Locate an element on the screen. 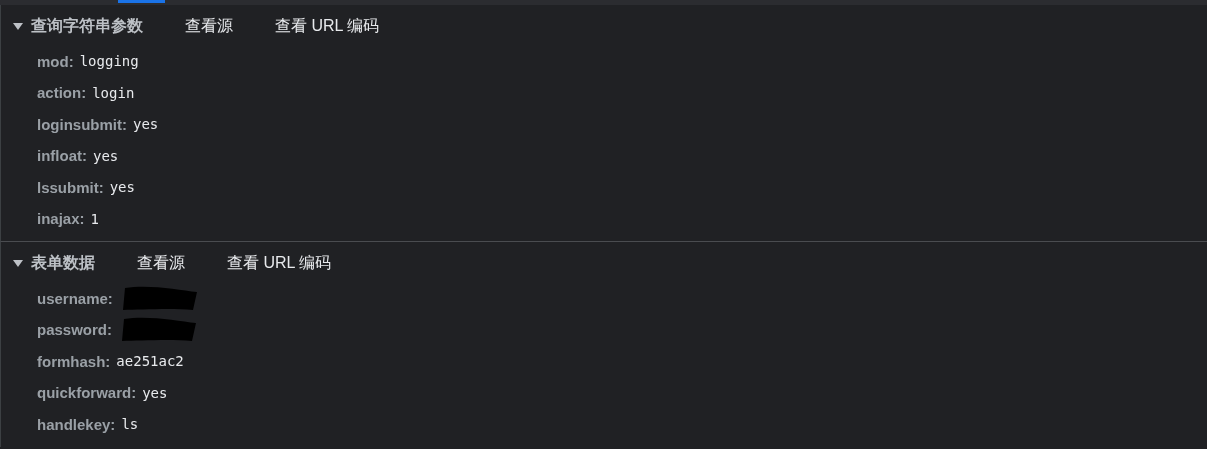 This screenshot has width=1207, height=449. param-name: loginsubmit: is located at coordinates (82, 124).